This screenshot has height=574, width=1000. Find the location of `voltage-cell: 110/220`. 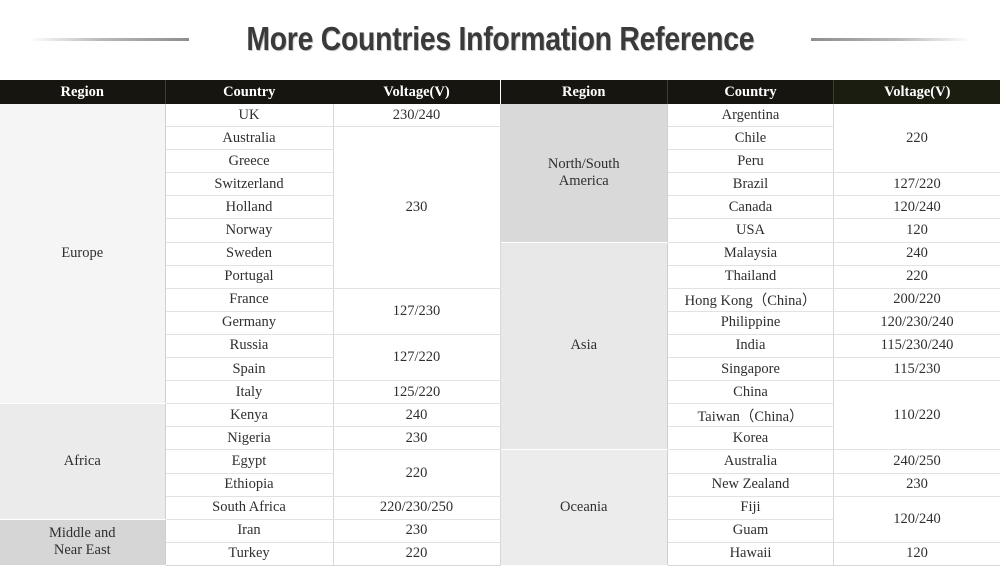

voltage-cell: 110/220 is located at coordinates (916, 415).